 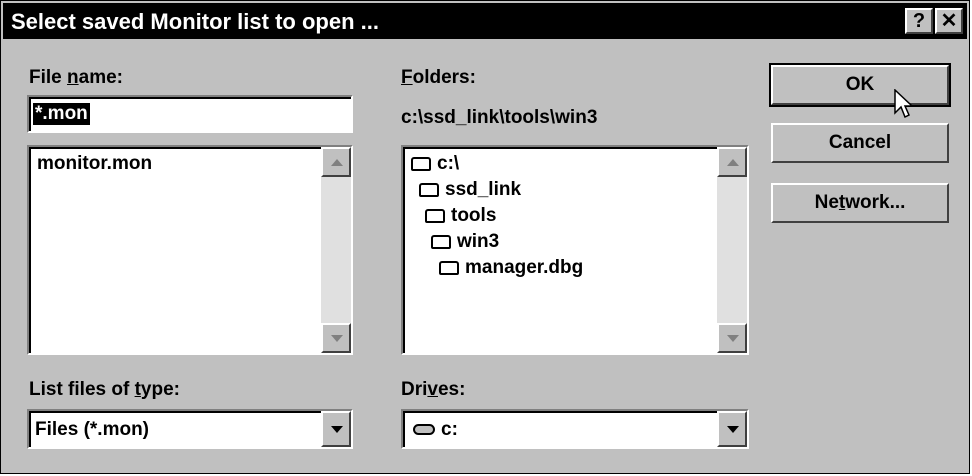 What do you see at coordinates (511, 268) in the screenshot?
I see `folder-item-manager-dbg: manager.dbg` at bounding box center [511, 268].